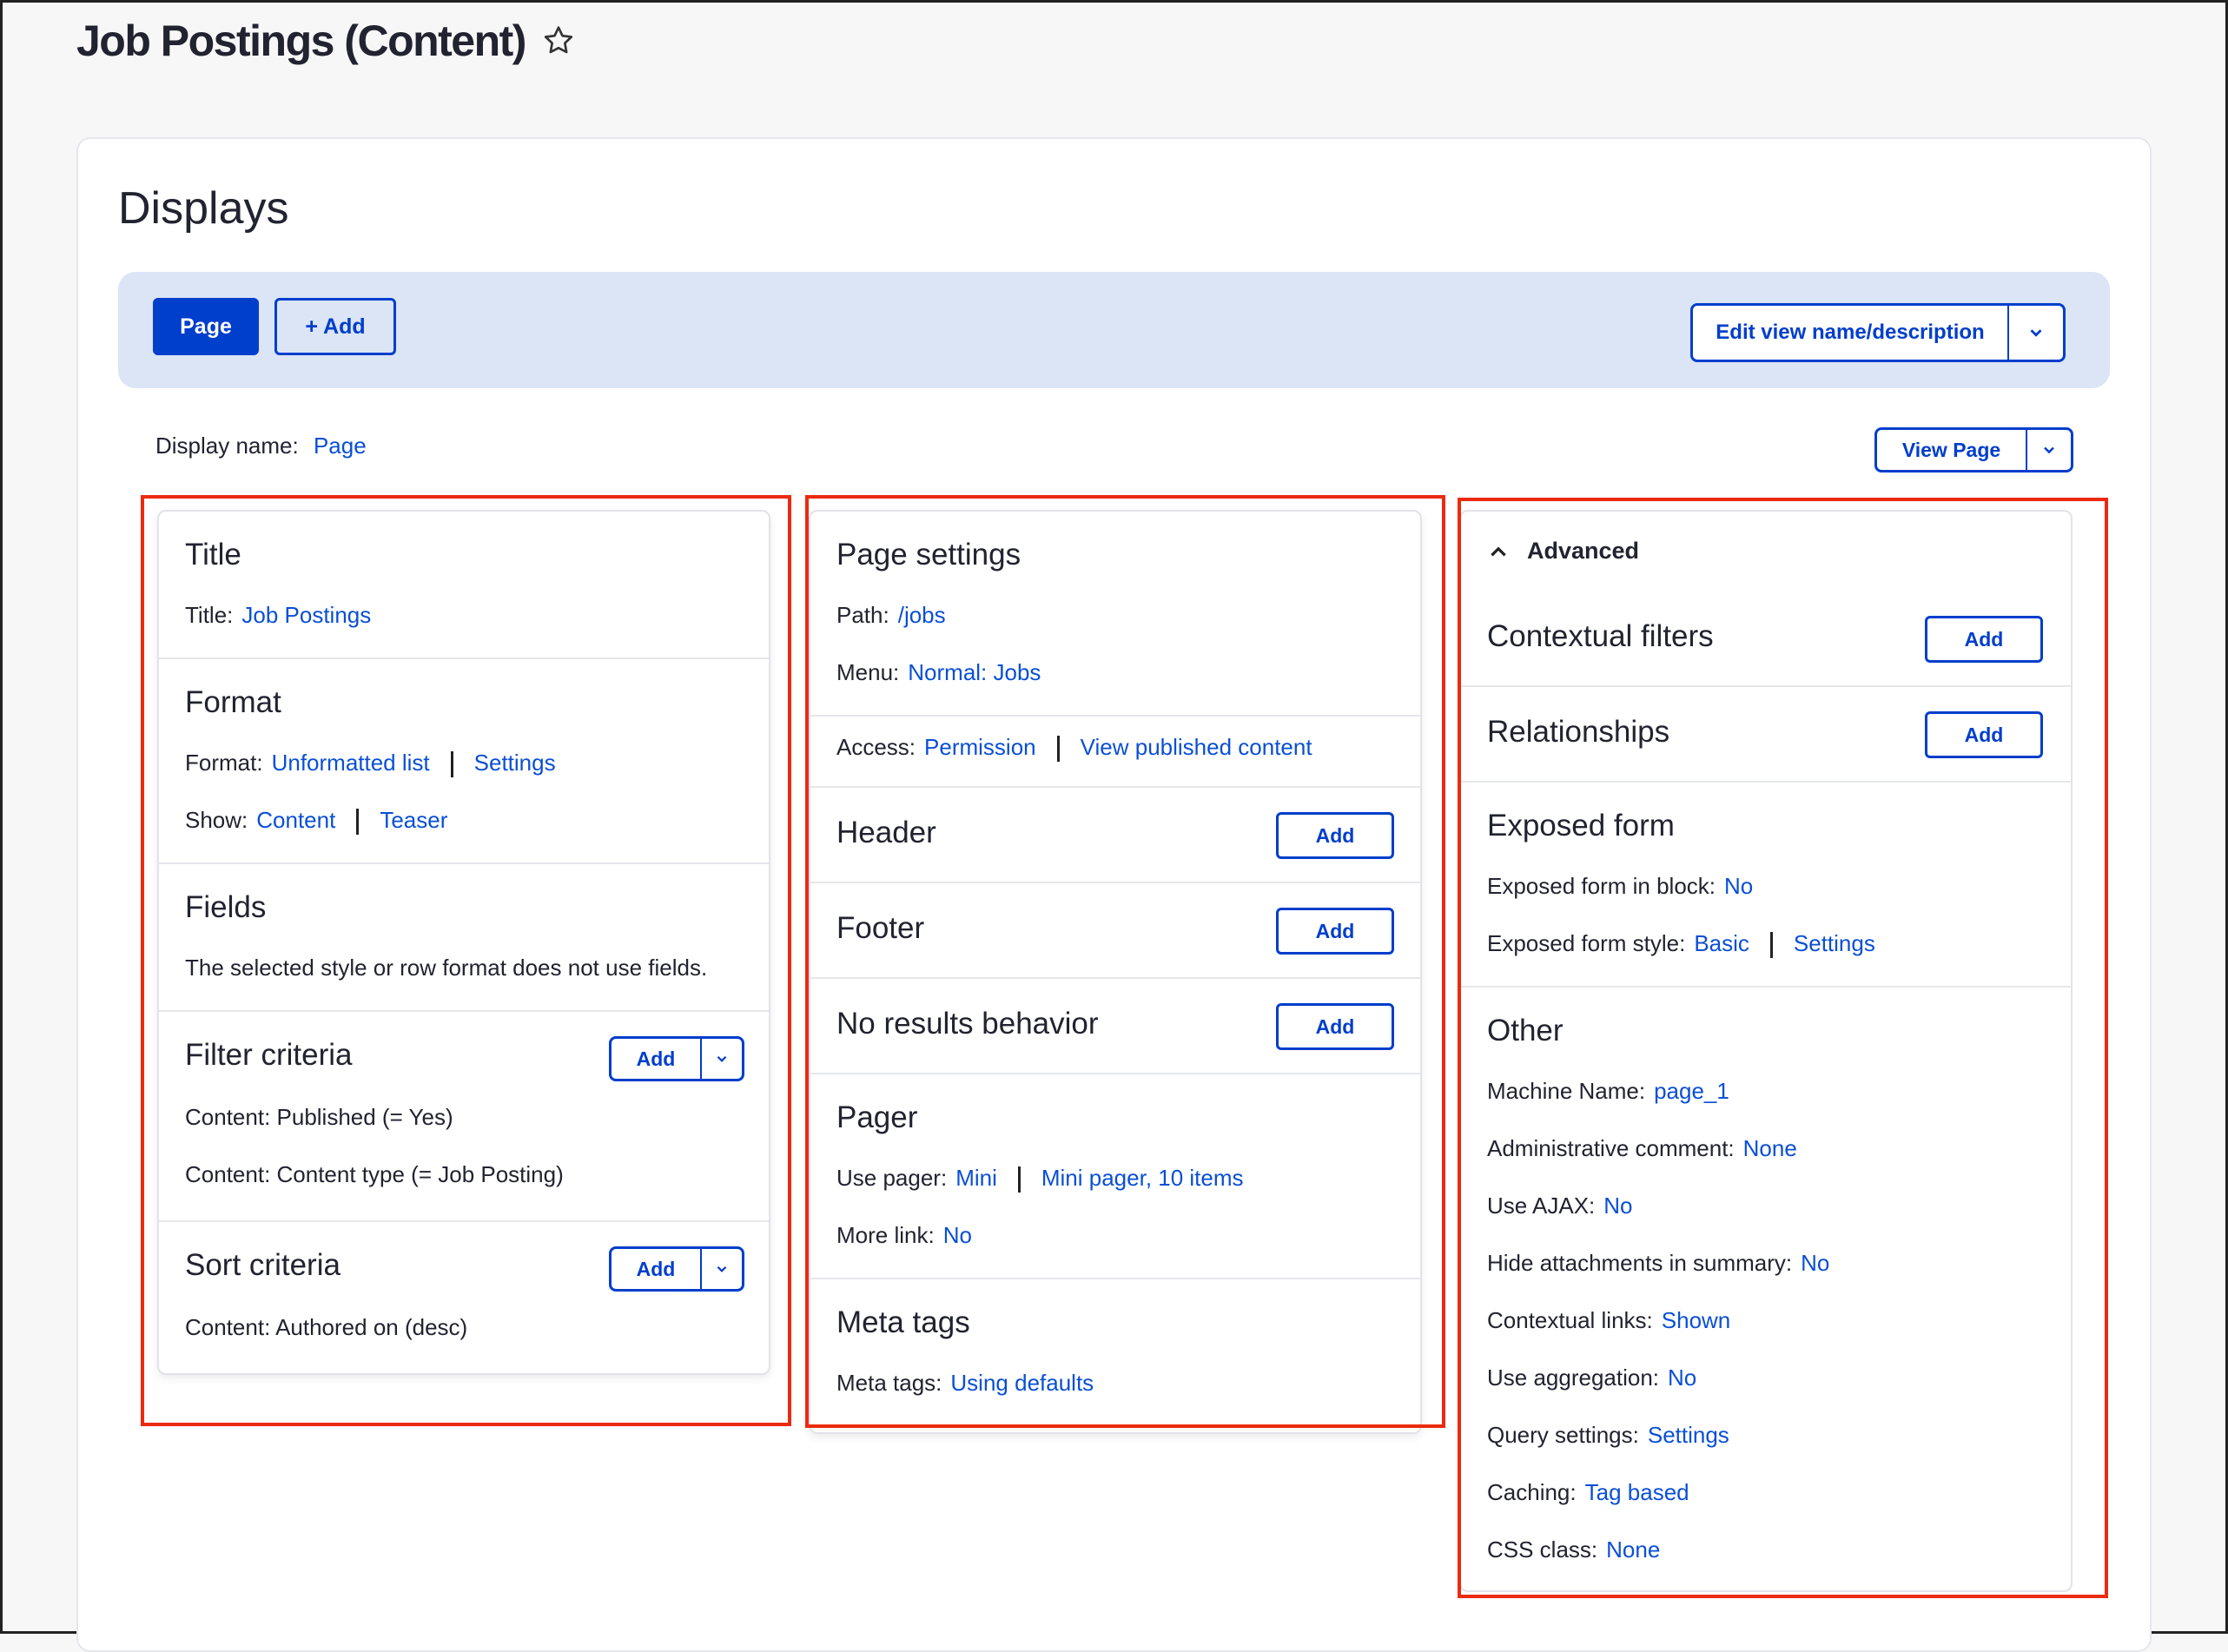 The image size is (2228, 1652). Describe the element at coordinates (1498, 550) in the screenshot. I see `chevron-up-icon` at that location.